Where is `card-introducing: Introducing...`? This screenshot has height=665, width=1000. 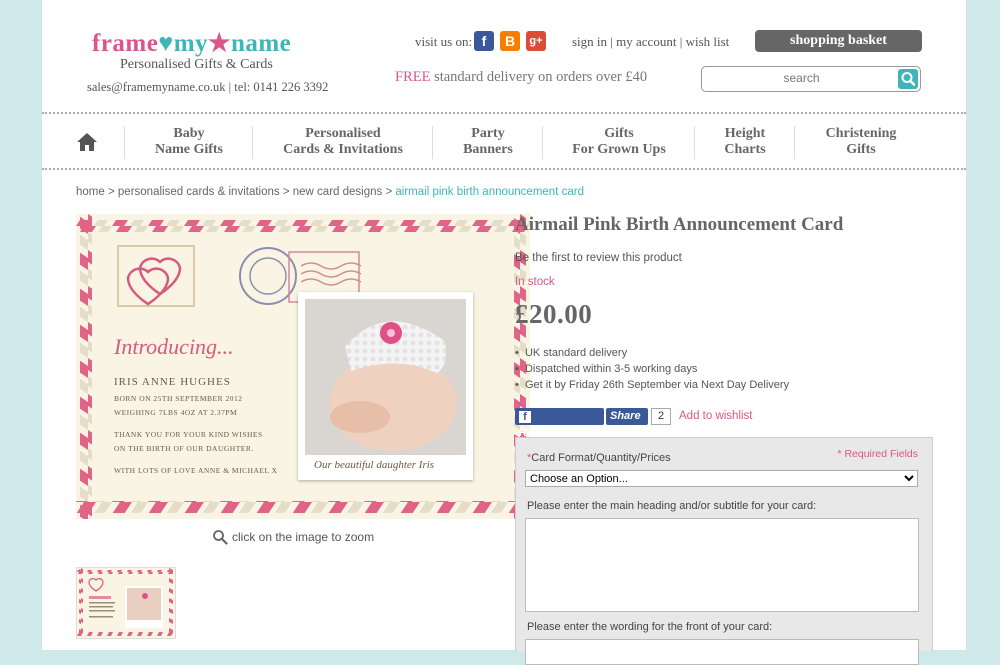
card-introducing: Introducing... is located at coordinates (174, 346).